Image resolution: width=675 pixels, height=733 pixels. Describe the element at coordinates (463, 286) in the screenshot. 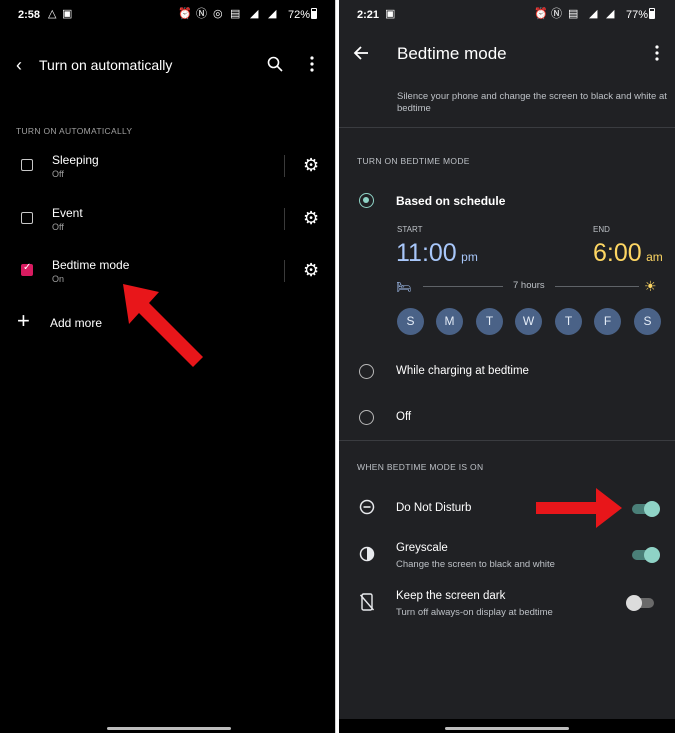

I see `duration-line-left` at that location.